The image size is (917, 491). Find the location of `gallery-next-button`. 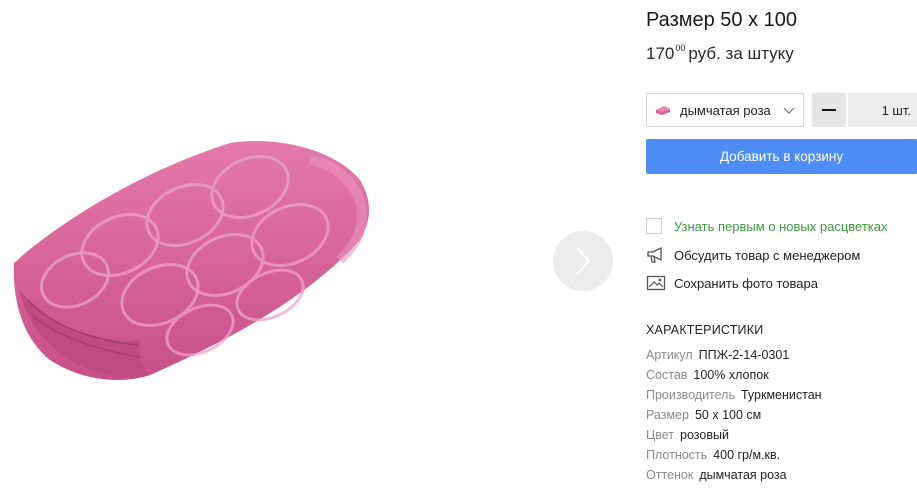

gallery-next-button is located at coordinates (583, 261).